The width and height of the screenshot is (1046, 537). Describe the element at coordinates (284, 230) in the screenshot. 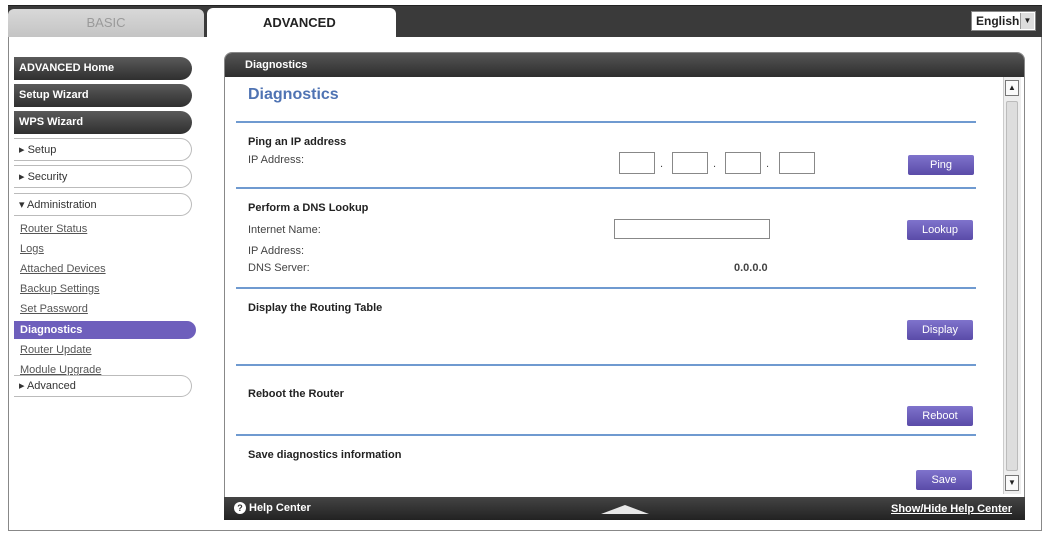

I see `internet-name-label: Internet Name:` at that location.